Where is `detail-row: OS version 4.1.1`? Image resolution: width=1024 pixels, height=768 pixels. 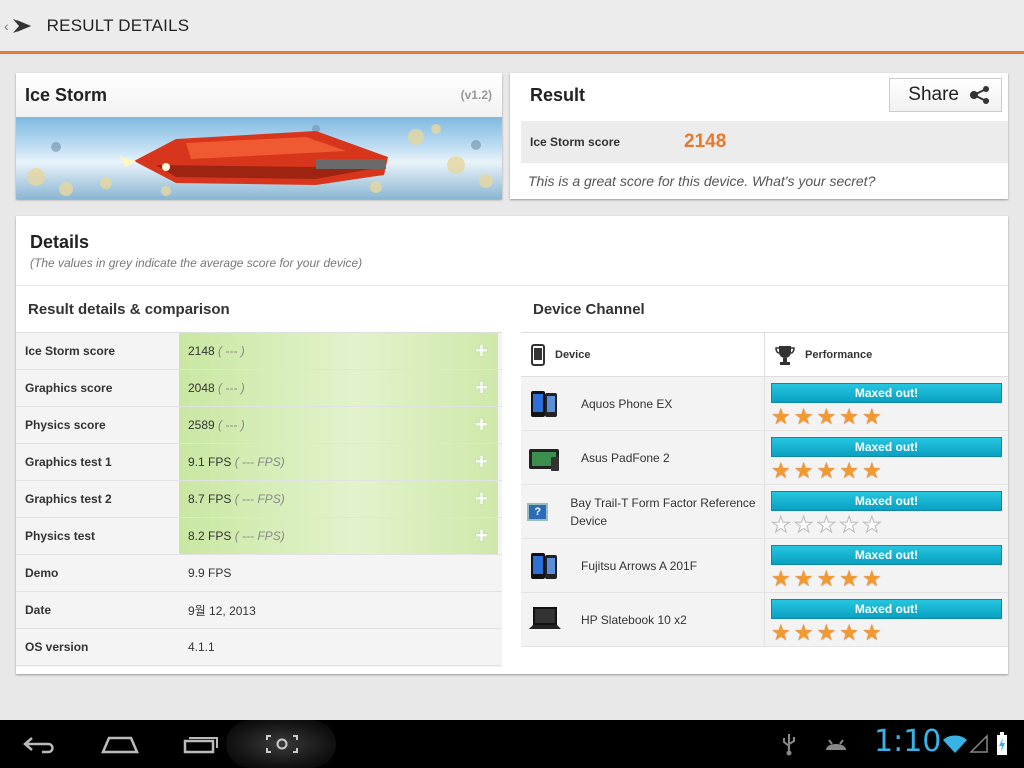 detail-row: OS version 4.1.1 is located at coordinates (259, 647).